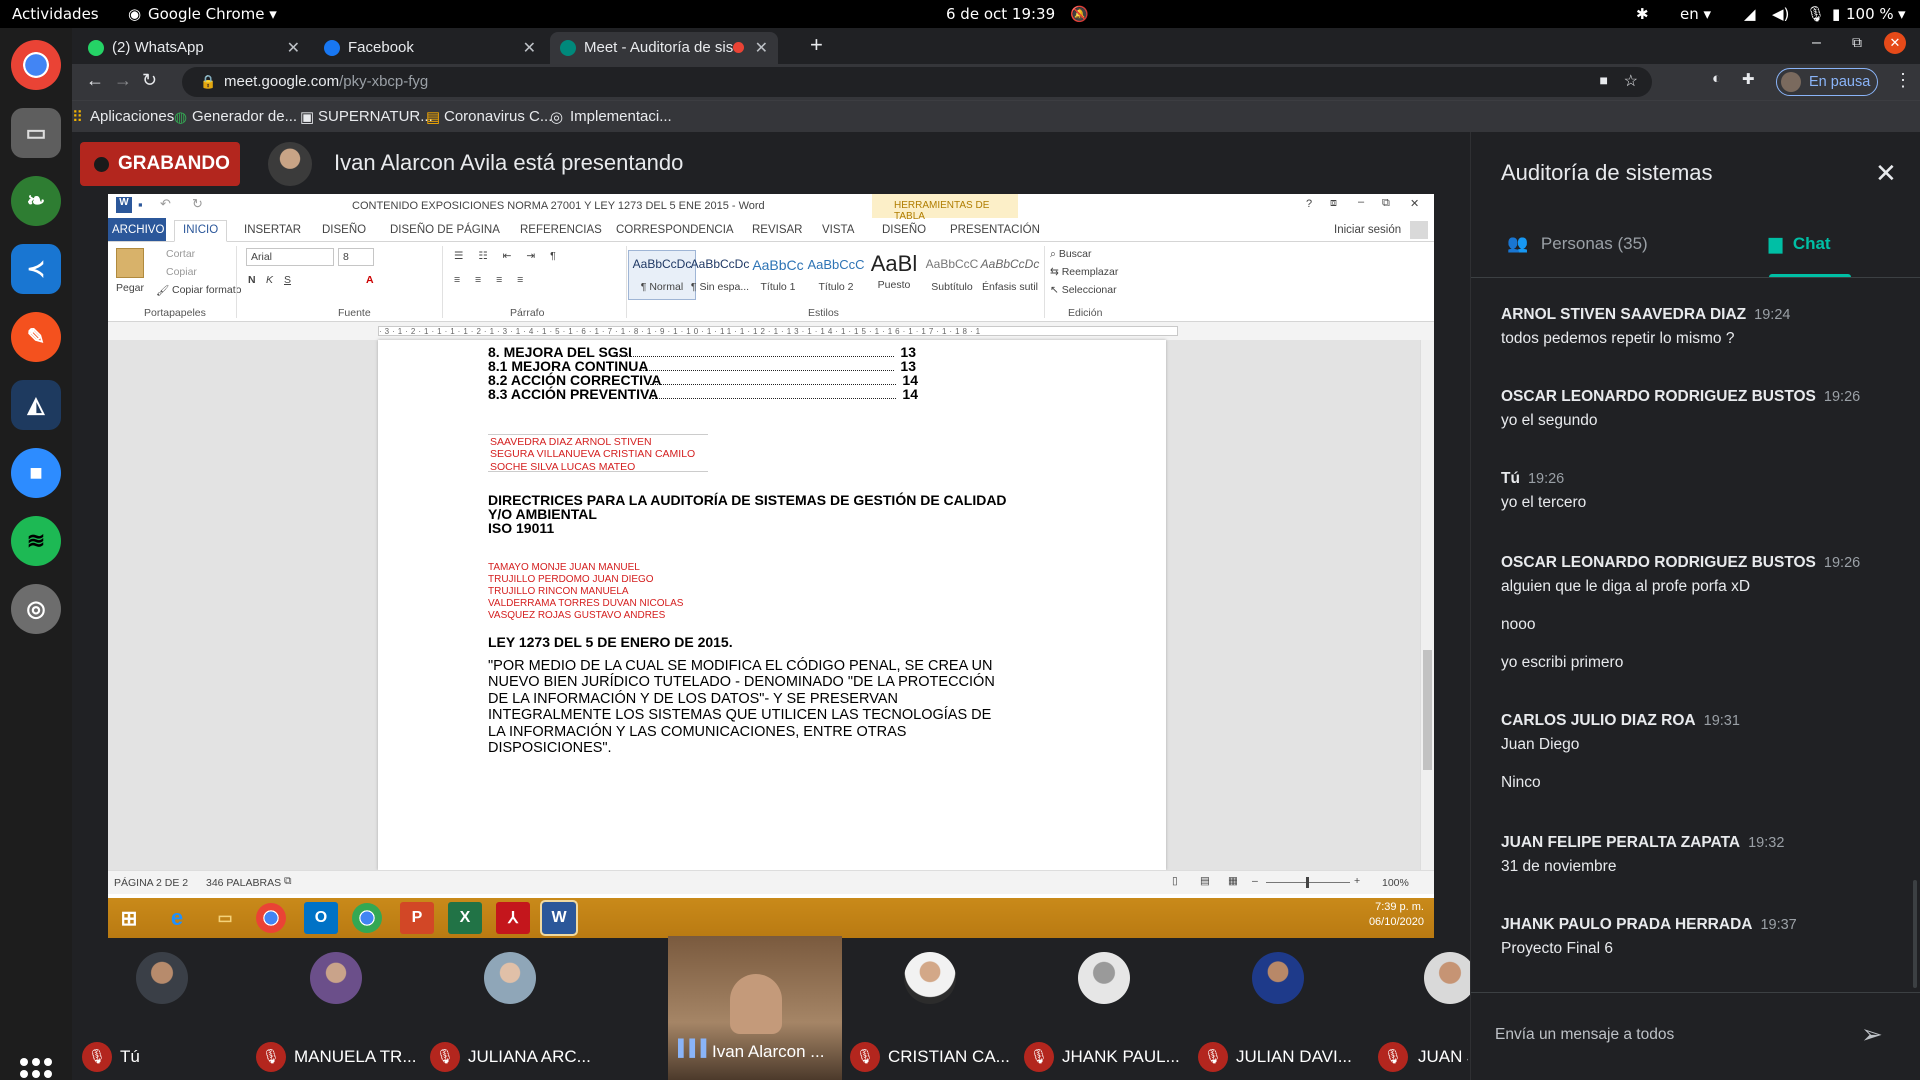 The width and height of the screenshot is (1920, 1080). I want to click on underline-icon: S, so click(287, 280).